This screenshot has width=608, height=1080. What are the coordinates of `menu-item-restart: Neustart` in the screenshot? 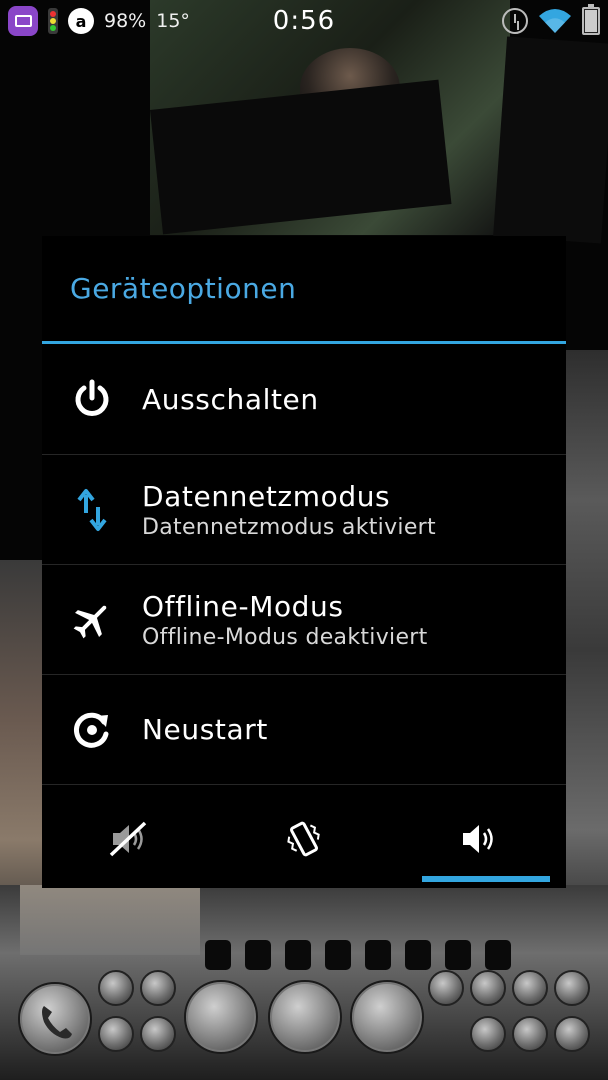 It's located at (304, 729).